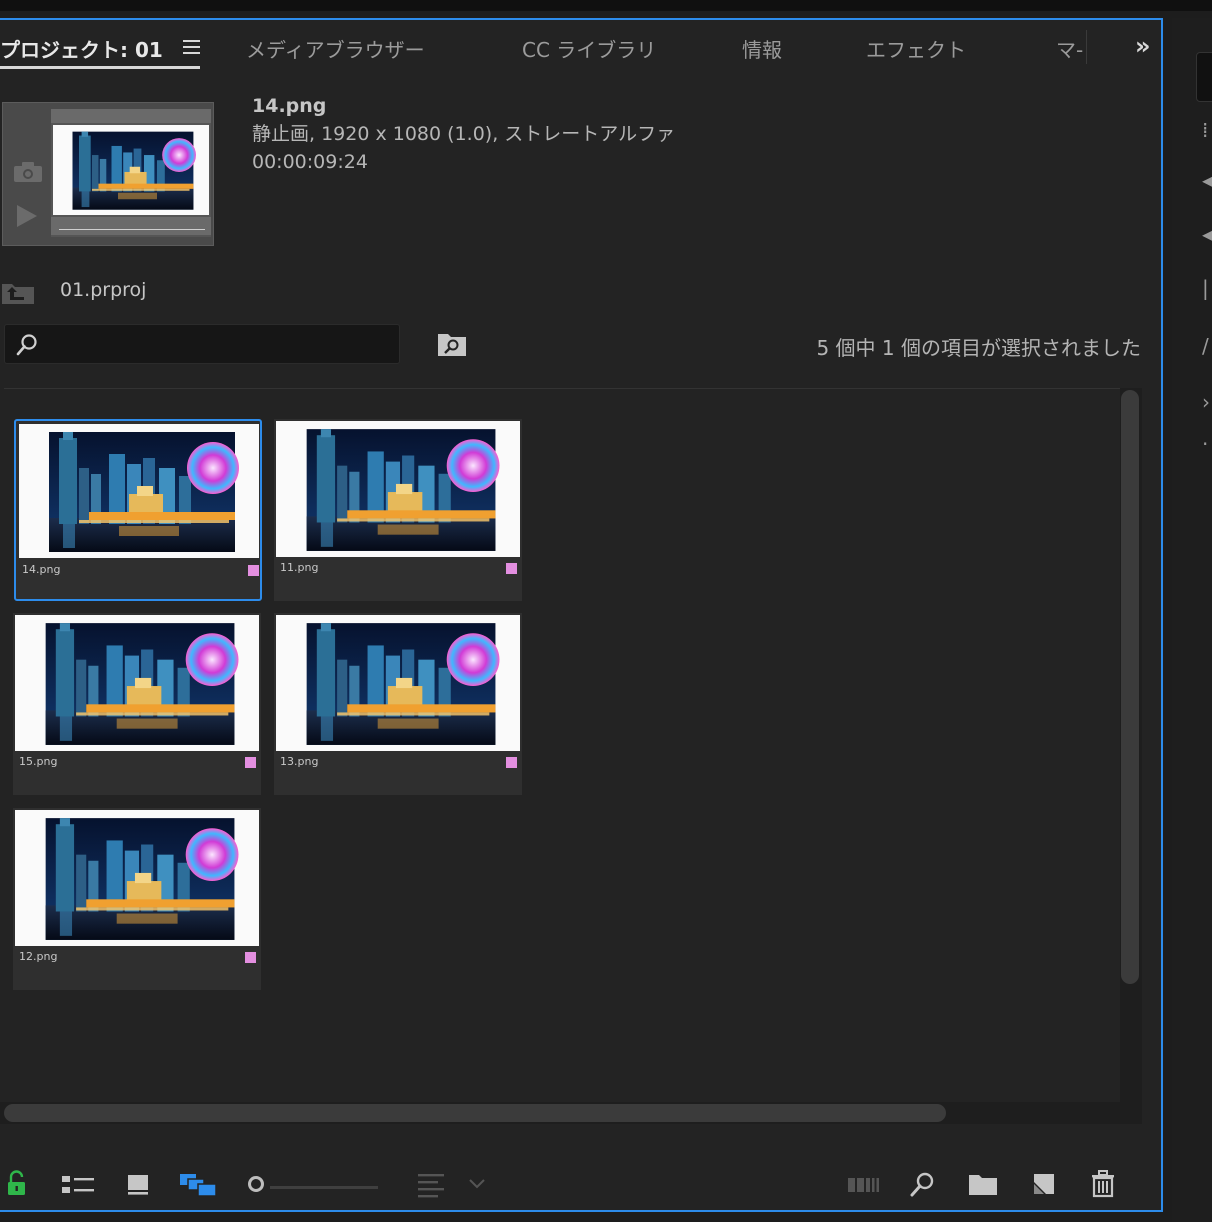 The height and width of the screenshot is (1222, 1212). Describe the element at coordinates (310, 162) in the screenshot. I see `clip-duration: 00:00:09:24` at that location.